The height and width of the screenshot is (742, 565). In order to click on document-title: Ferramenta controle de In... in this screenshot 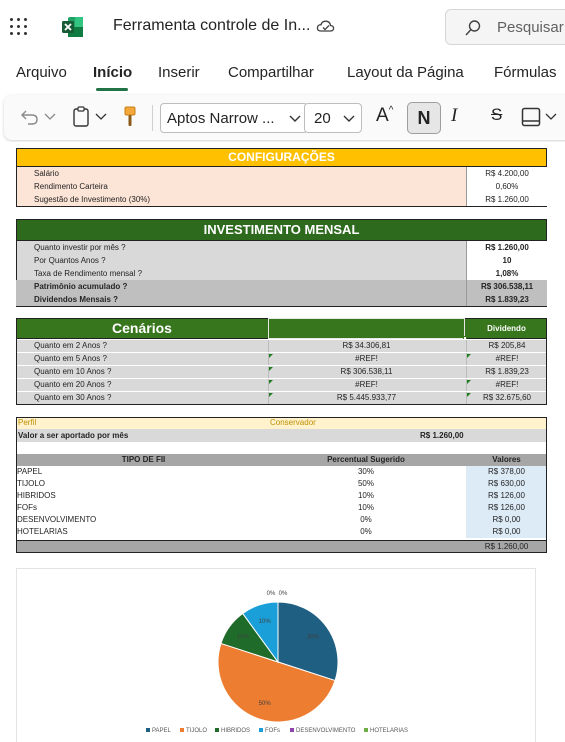, I will do `click(211, 26)`.